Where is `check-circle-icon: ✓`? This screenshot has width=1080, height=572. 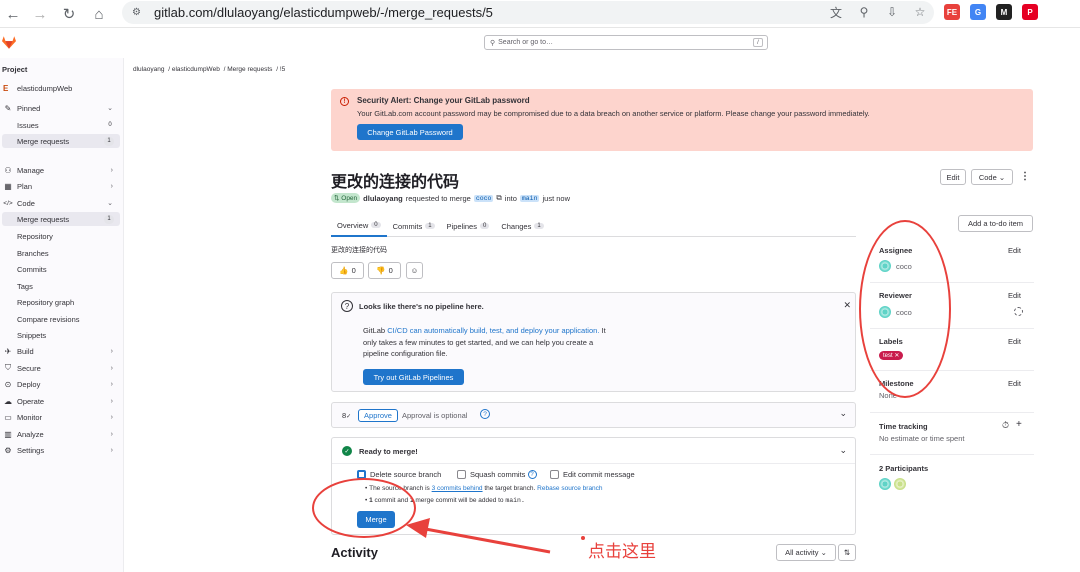 check-circle-icon: ✓ is located at coordinates (347, 451).